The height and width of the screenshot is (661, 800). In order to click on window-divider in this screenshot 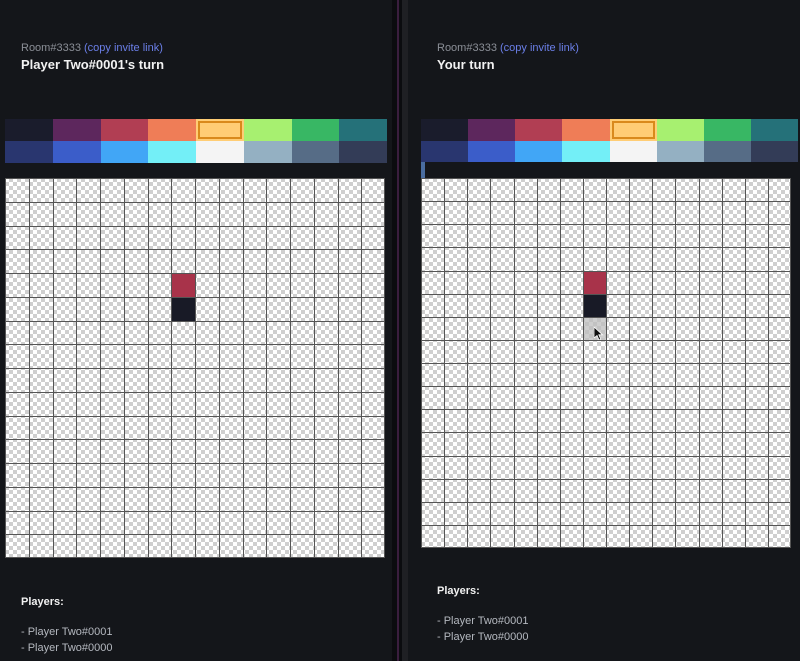, I will do `click(400, 330)`.